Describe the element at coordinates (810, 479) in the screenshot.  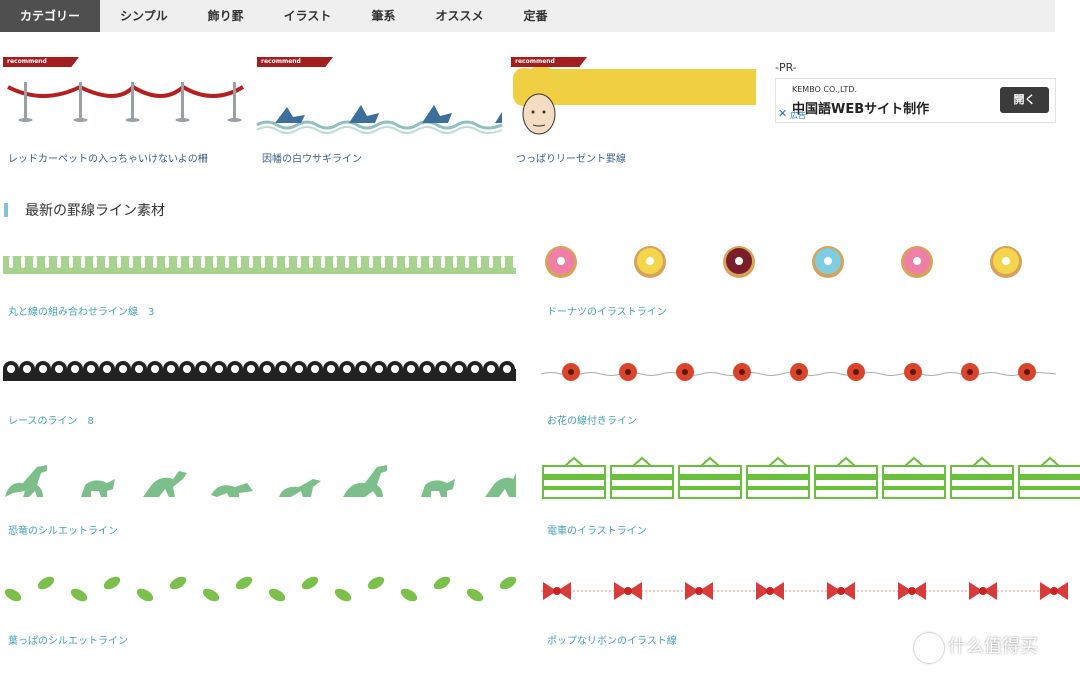
I see `train-line-image` at that location.